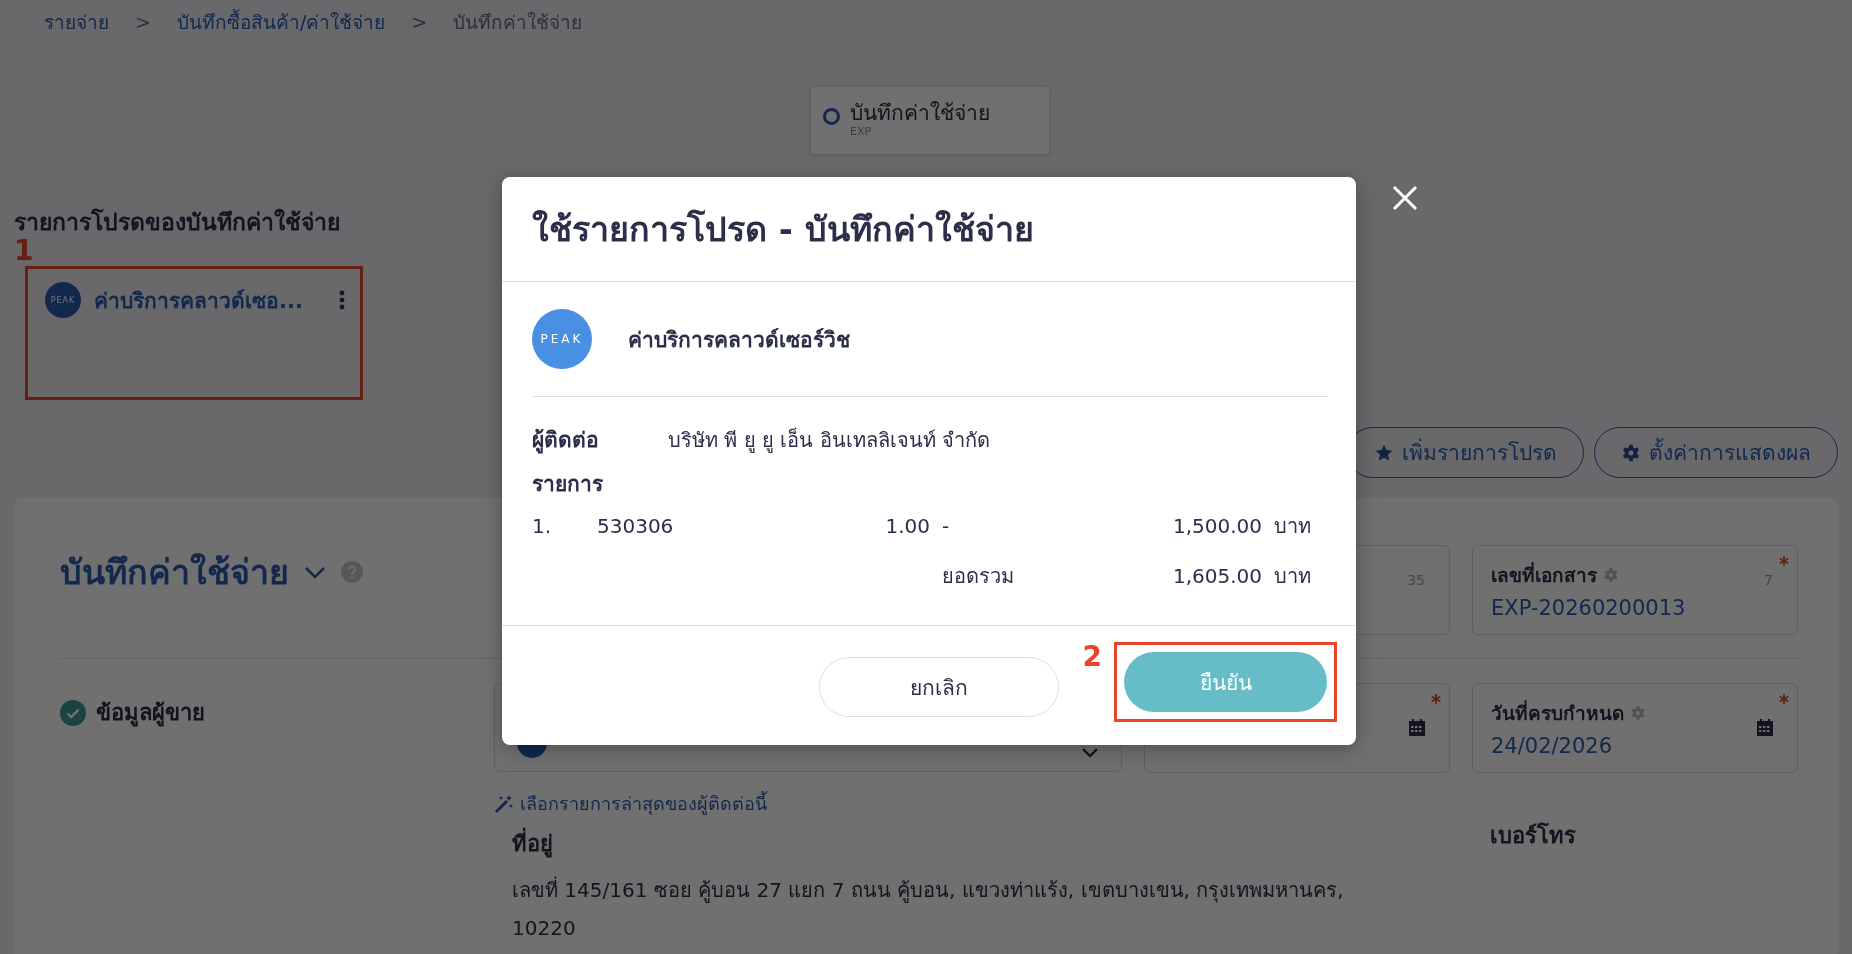 The width and height of the screenshot is (1852, 954). Describe the element at coordinates (739, 340) in the screenshot. I see `favorite-name: ค่าบริการคลาวด์เซอร์วิช` at that location.